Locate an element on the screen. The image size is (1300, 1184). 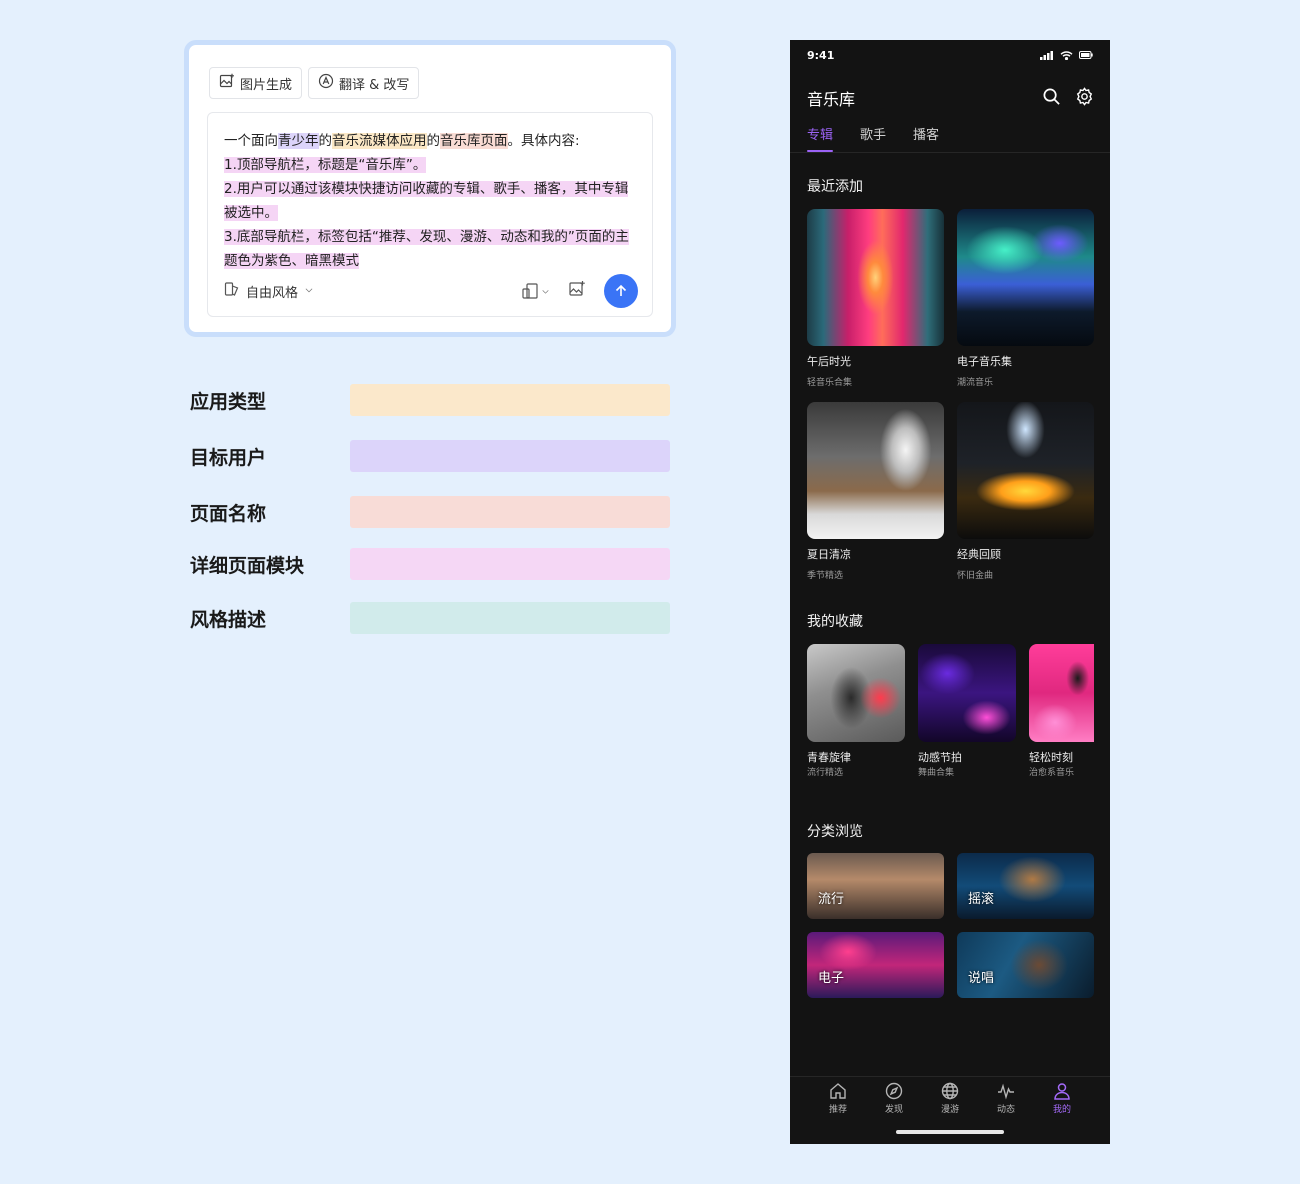
prompt-text-segment: 一个面向 is located at coordinates (251, 141).